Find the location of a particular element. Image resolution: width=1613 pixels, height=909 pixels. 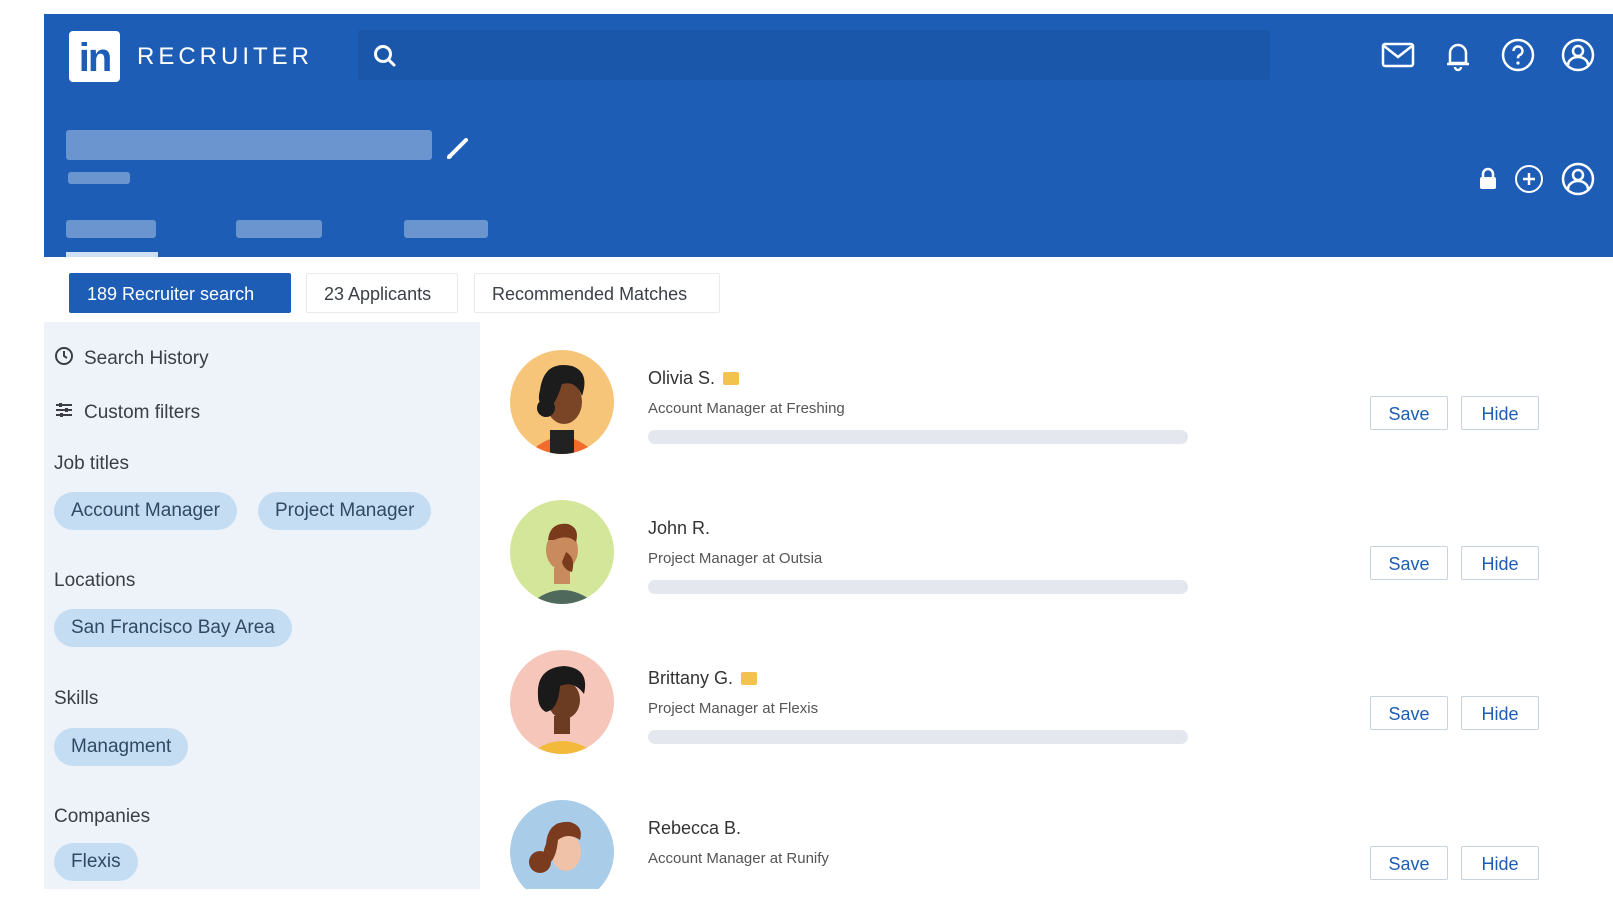

candidate-name-text: Olivia S. is located at coordinates (682, 378).